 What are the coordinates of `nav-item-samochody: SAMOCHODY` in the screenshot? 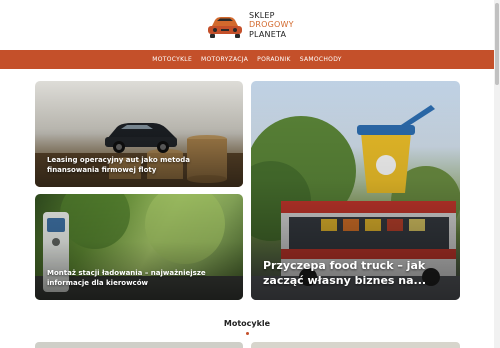 It's located at (321, 59).